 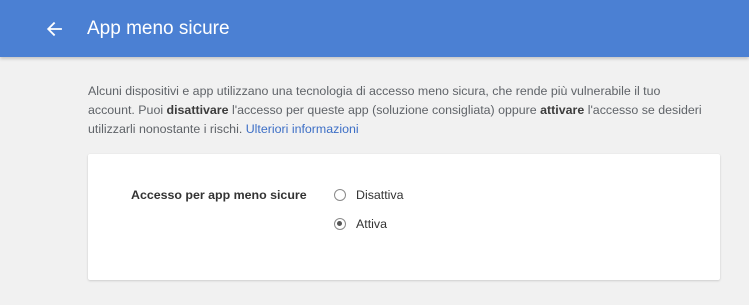 I want to click on radio-button-disable, so click(x=340, y=195).